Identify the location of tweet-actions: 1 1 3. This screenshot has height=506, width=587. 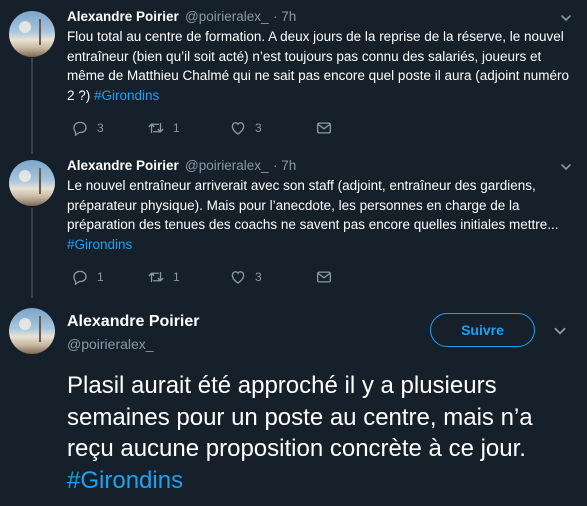
(202, 277).